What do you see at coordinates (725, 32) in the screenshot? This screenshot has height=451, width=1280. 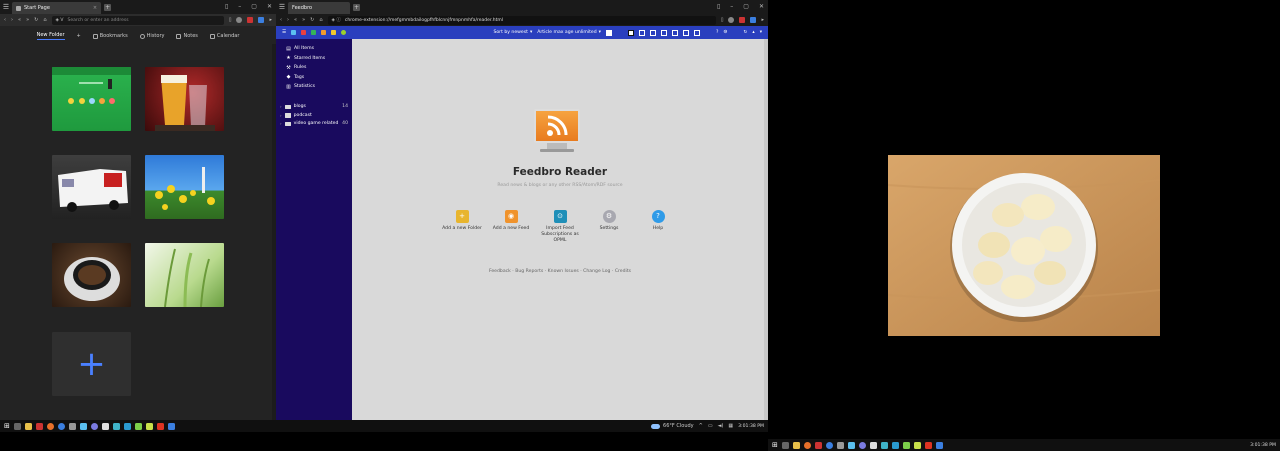 I see `gear-icon: ⚙` at bounding box center [725, 32].